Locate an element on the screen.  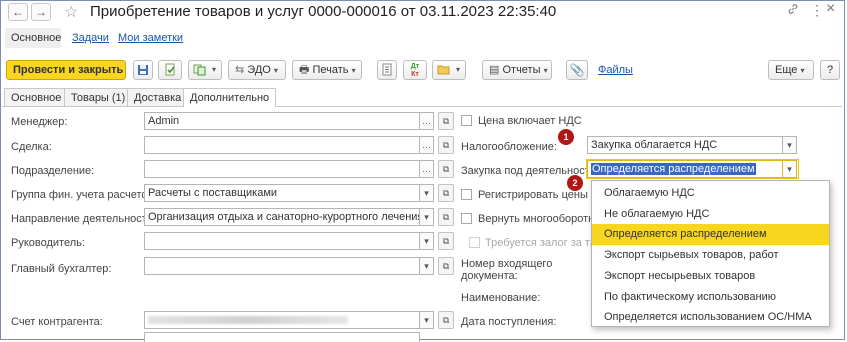
tab-additional: Дополнительно is located at coordinates (230, 97).